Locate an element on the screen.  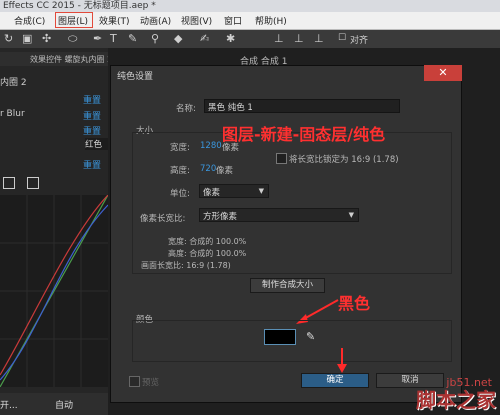
menu-help: 帮助(H) is located at coordinates (271, 20).